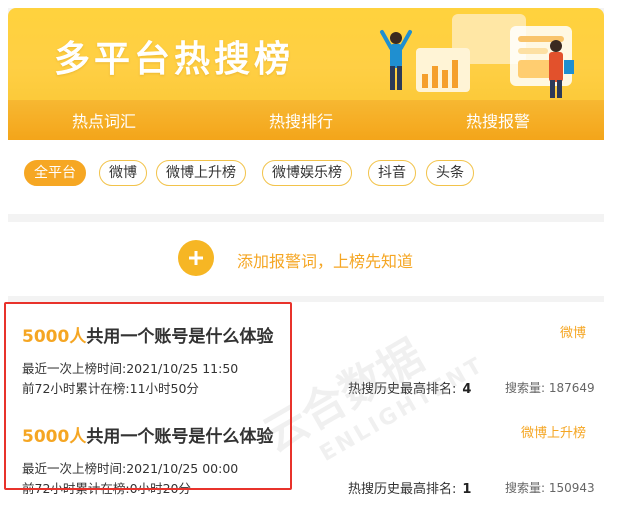 The image size is (619, 515). What do you see at coordinates (325, 260) in the screenshot?
I see `add-alarm-text: 添加报警词，上榜先知道` at bounding box center [325, 260].